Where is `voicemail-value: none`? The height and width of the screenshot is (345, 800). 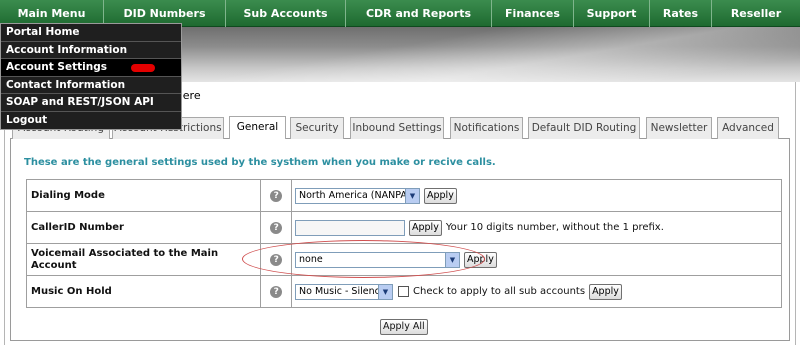 voicemail-value: none is located at coordinates (311, 259).